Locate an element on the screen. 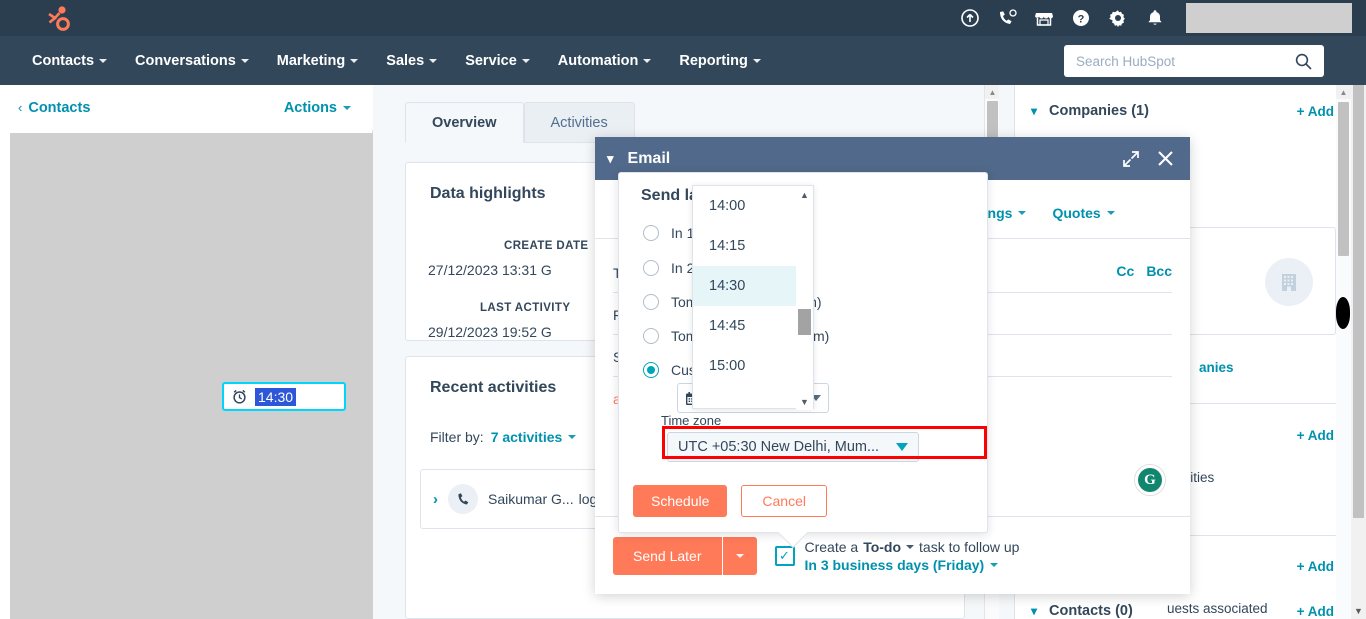 The image size is (1366, 619). activity-filter: Filter by: 7 activities is located at coordinates (503, 437).